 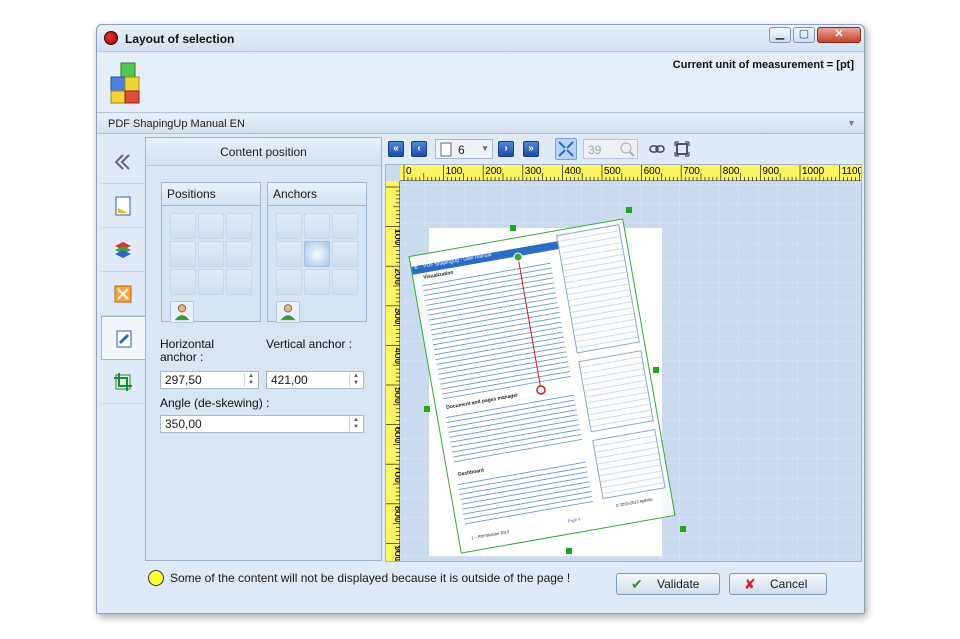 I want to click on content-footer-right: © 2010-2013 Apifelio, so click(x=634, y=502).